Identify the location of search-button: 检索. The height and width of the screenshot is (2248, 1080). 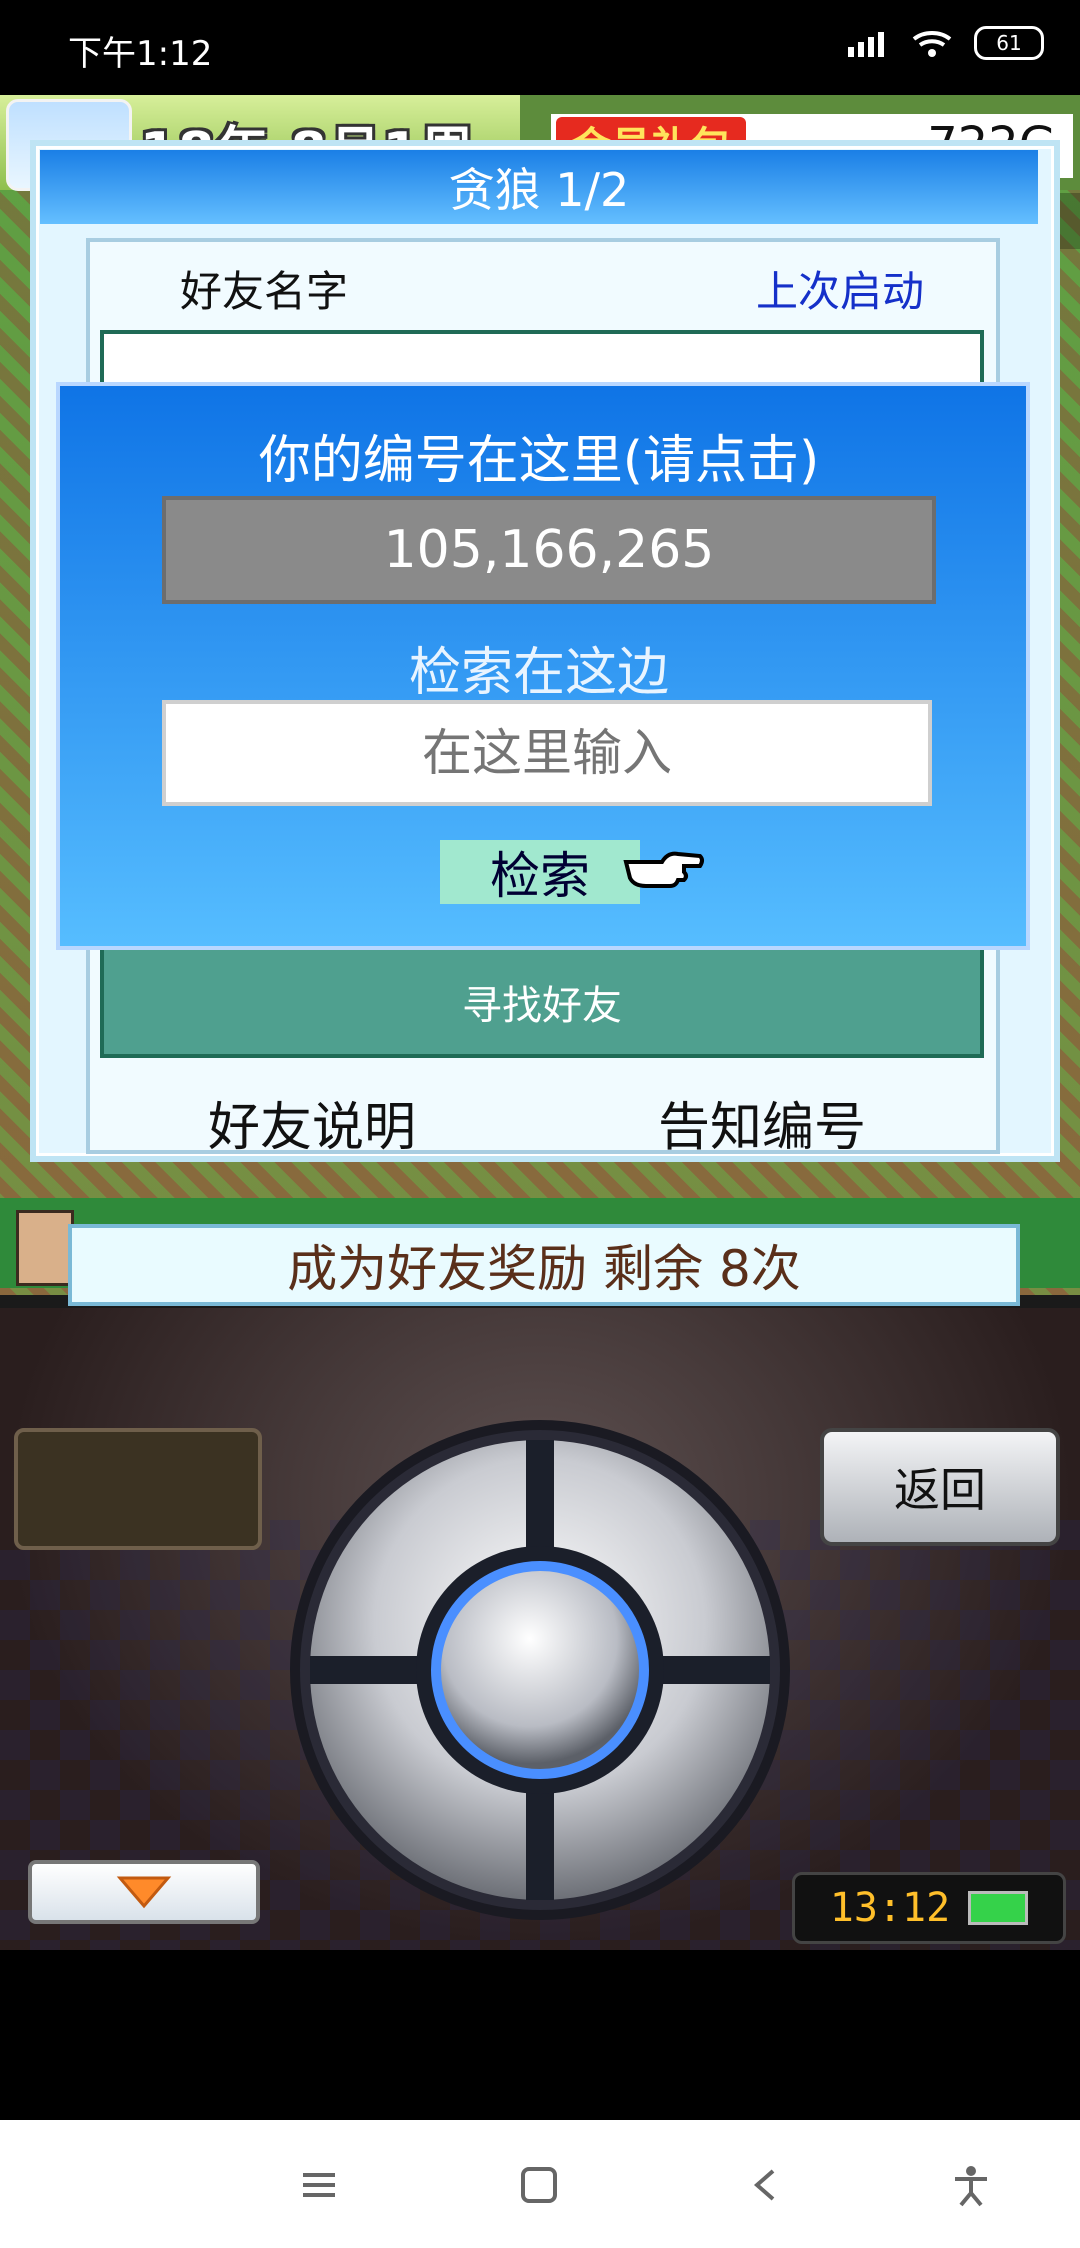
(540, 872).